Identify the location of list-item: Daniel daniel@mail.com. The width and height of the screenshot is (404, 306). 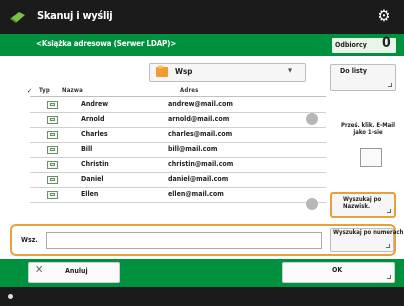
(178, 180).